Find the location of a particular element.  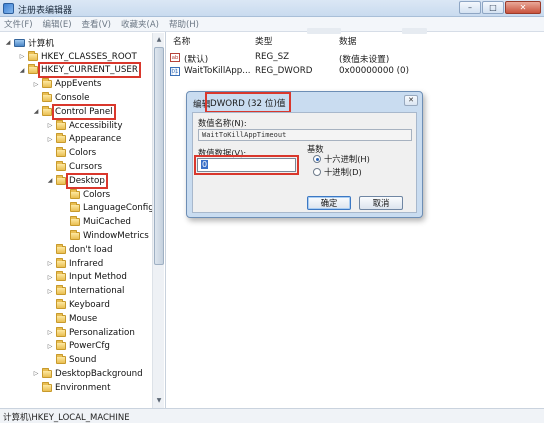

tree-item: Mouse is located at coordinates (71, 318).